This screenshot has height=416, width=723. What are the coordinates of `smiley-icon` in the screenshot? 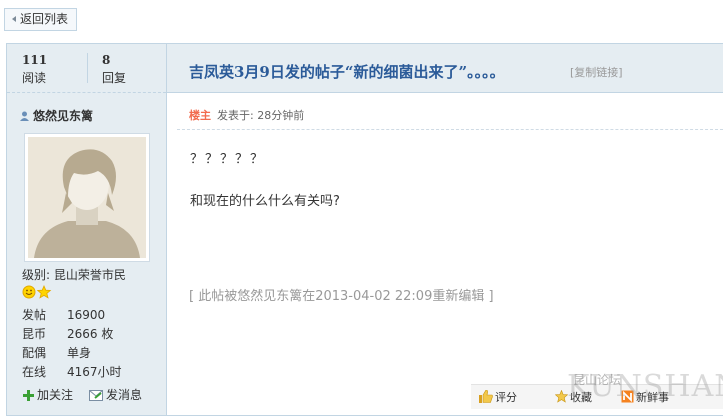 It's located at (37, 291).